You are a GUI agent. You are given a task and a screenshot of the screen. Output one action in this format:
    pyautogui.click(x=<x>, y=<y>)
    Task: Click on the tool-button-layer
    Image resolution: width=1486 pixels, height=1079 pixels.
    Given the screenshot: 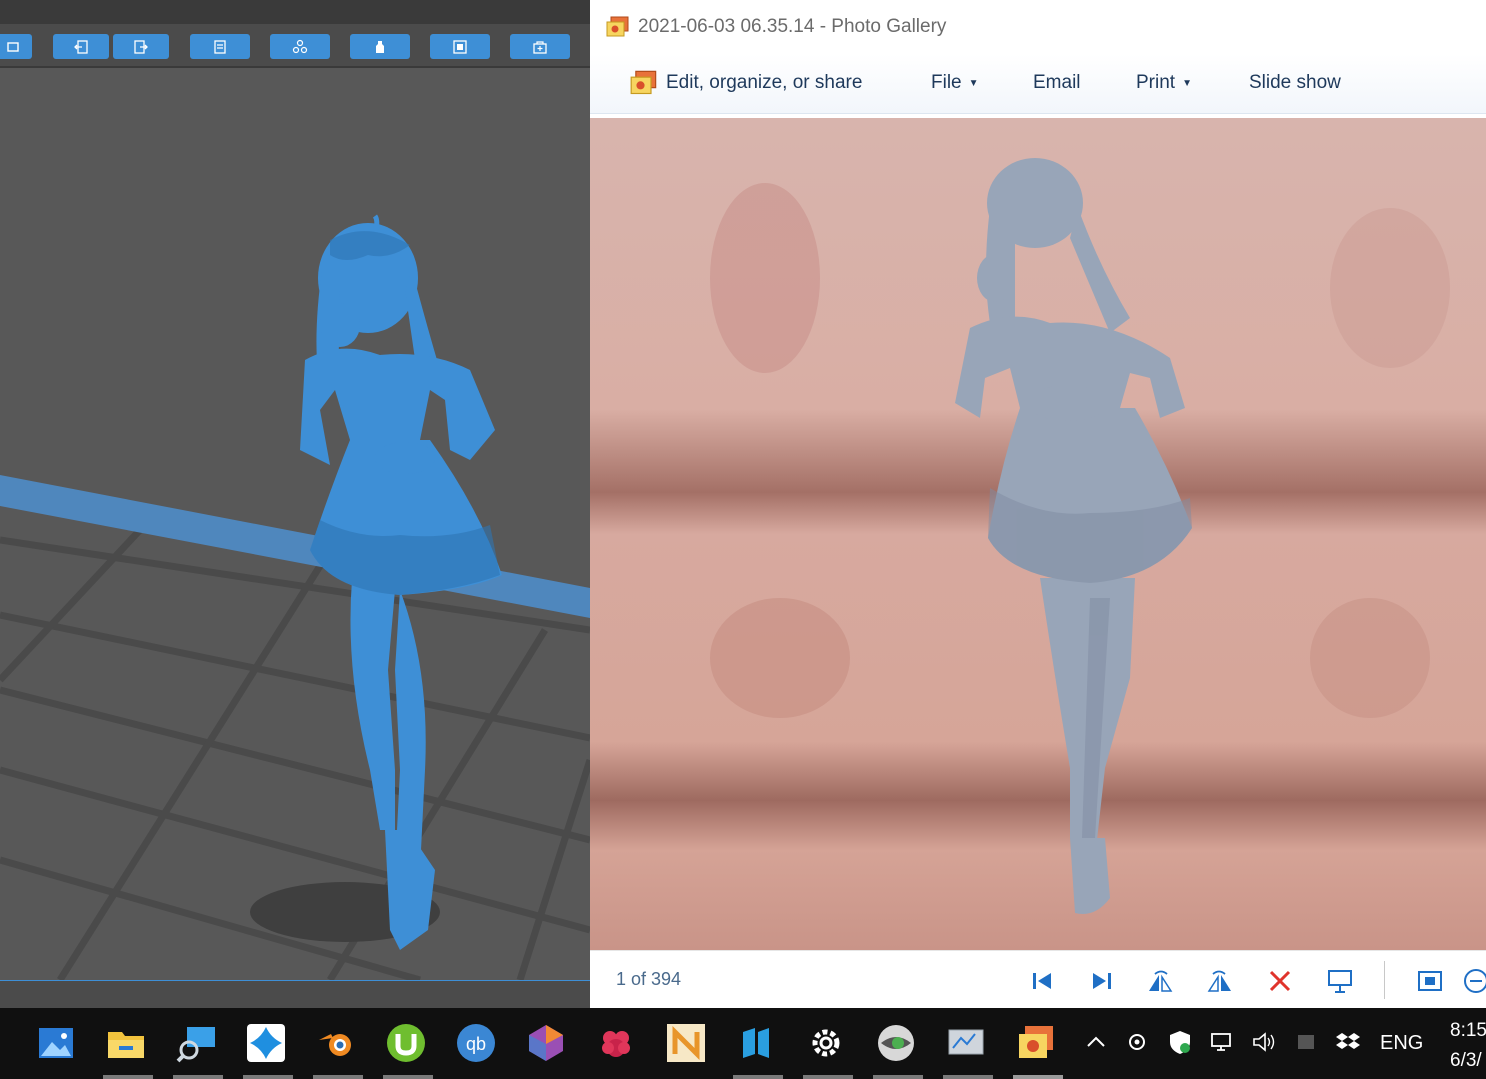 What is the action you would take?
    pyautogui.click(x=460, y=46)
    